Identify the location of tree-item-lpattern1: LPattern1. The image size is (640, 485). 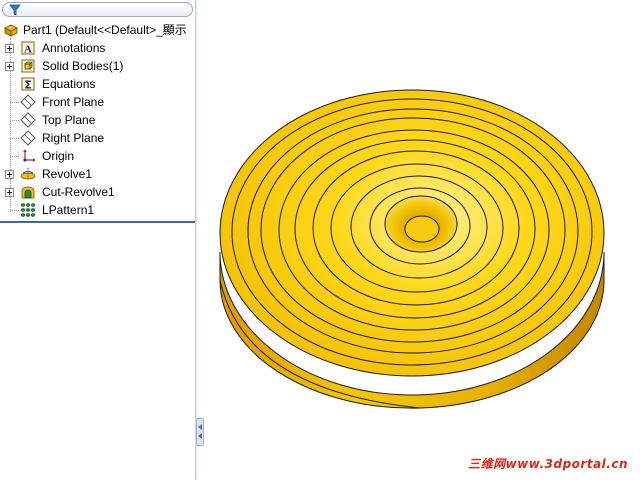
(97, 210).